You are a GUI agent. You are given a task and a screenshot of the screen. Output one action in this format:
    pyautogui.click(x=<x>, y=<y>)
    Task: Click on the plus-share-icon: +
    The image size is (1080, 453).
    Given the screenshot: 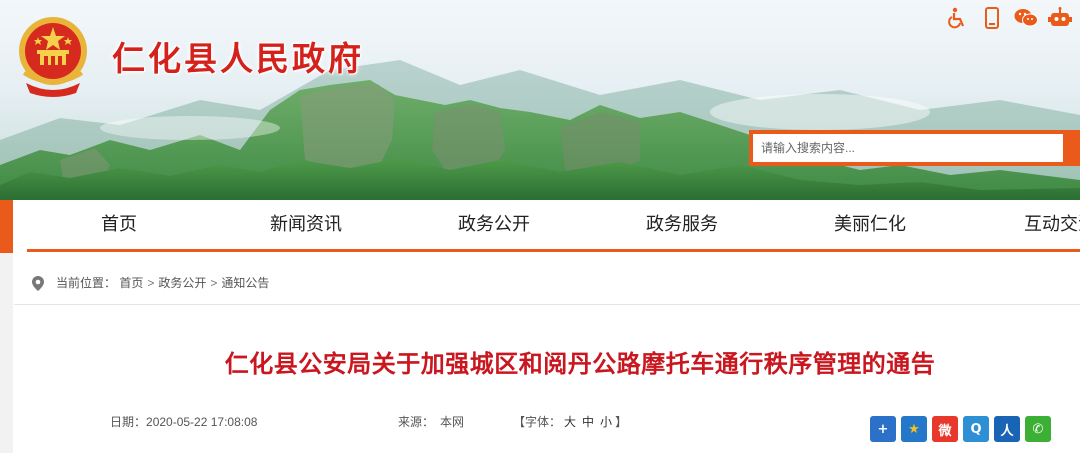 What is the action you would take?
    pyautogui.click(x=883, y=429)
    